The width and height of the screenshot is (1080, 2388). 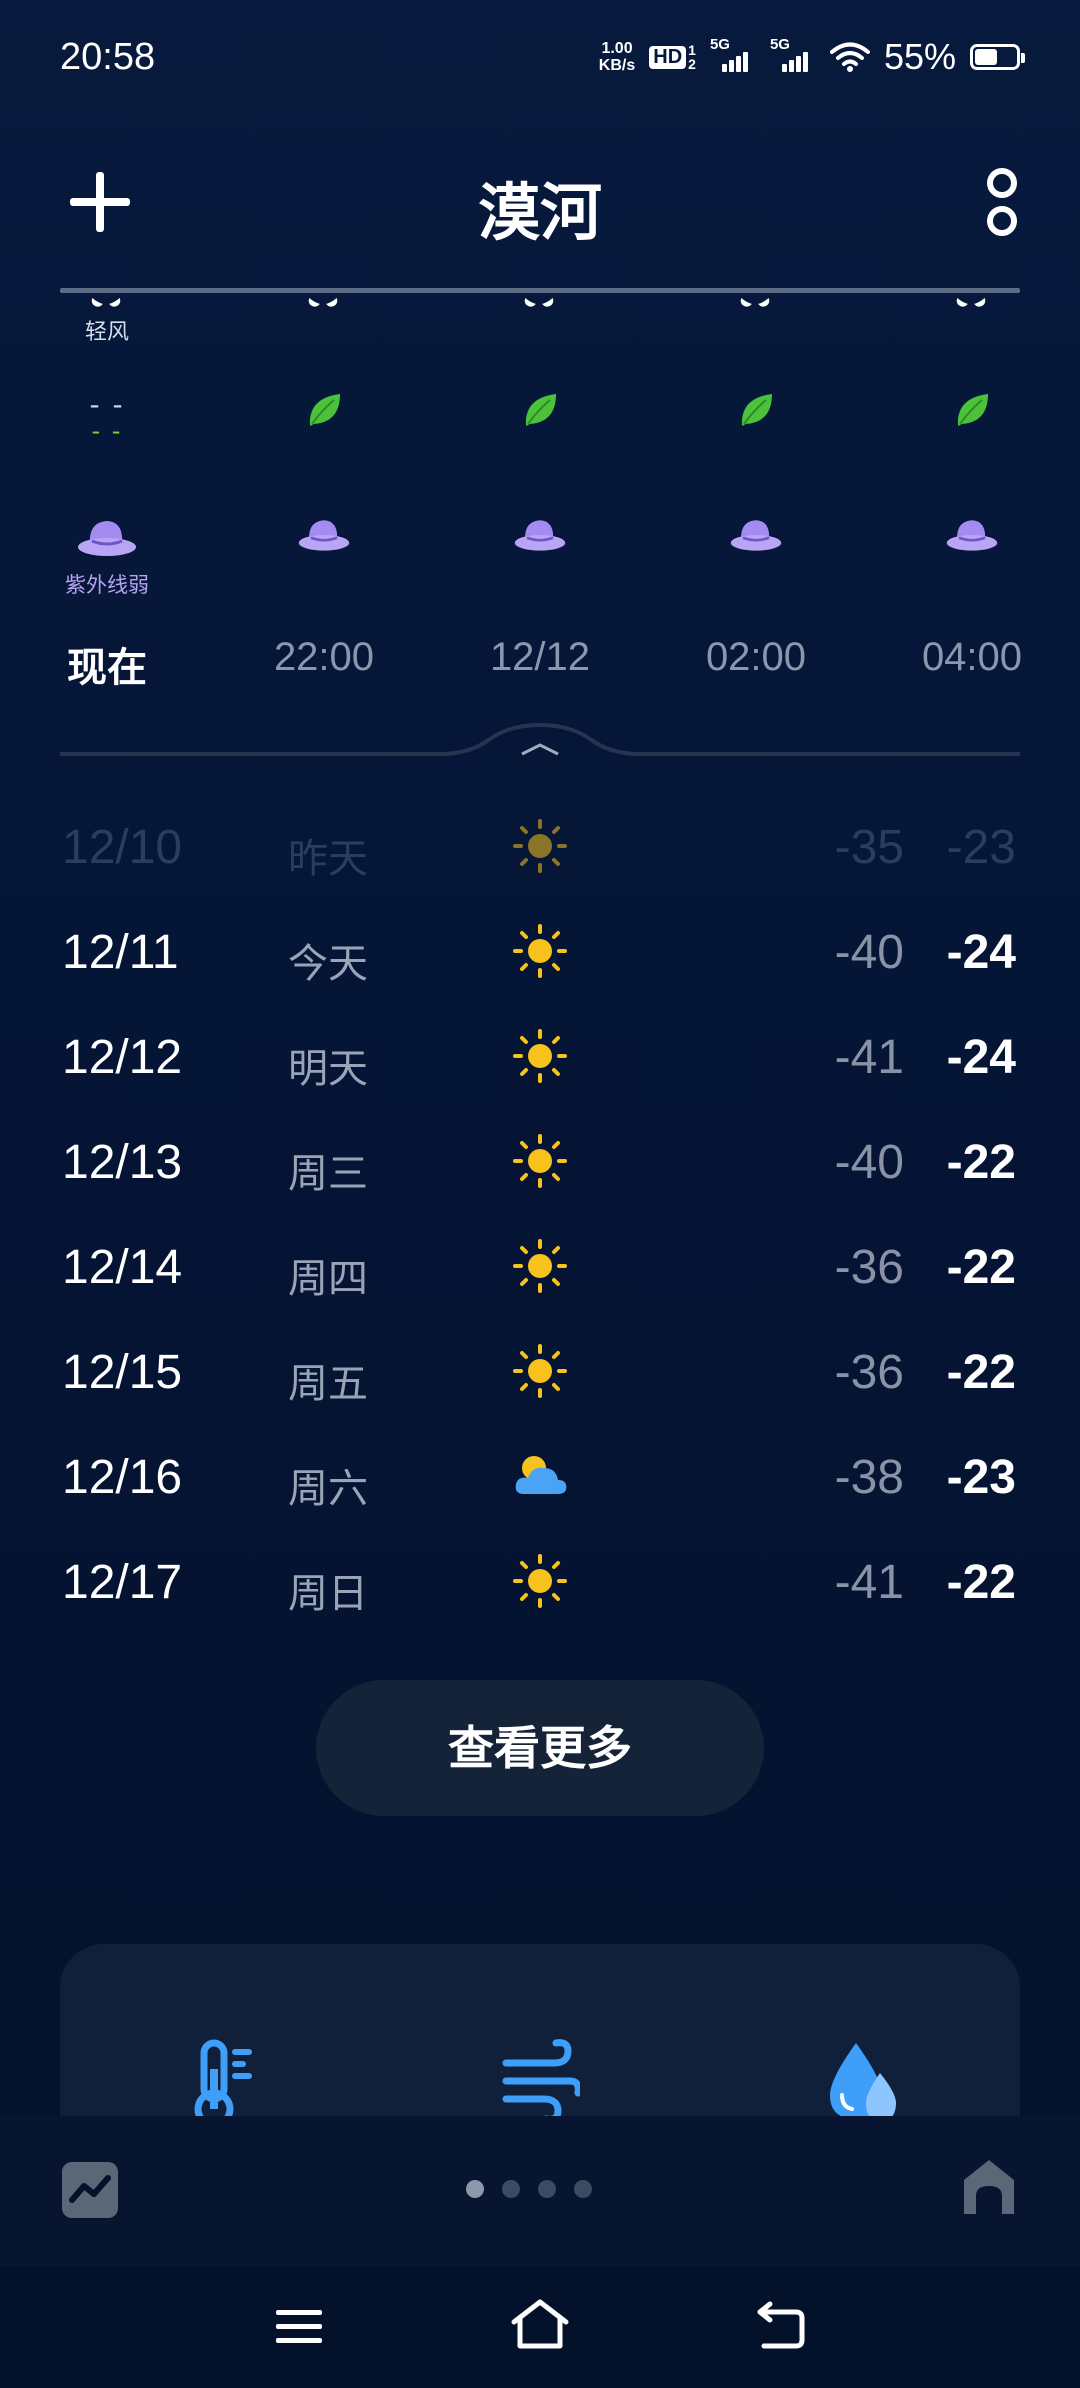 I want to click on hourly-time-label: 02:00, so click(x=756, y=657).